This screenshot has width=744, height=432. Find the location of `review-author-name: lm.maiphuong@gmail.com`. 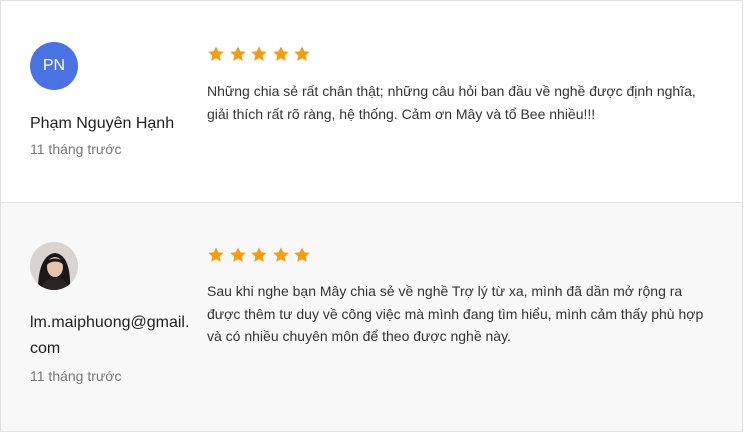

review-author-name: lm.maiphuong@gmail.com is located at coordinates (110, 335).